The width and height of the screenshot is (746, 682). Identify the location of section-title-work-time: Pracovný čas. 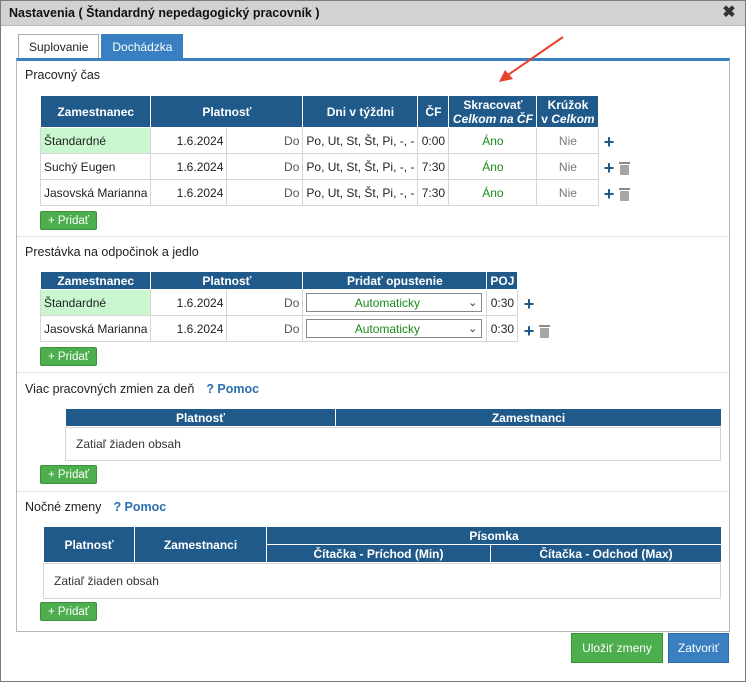
(63, 75).